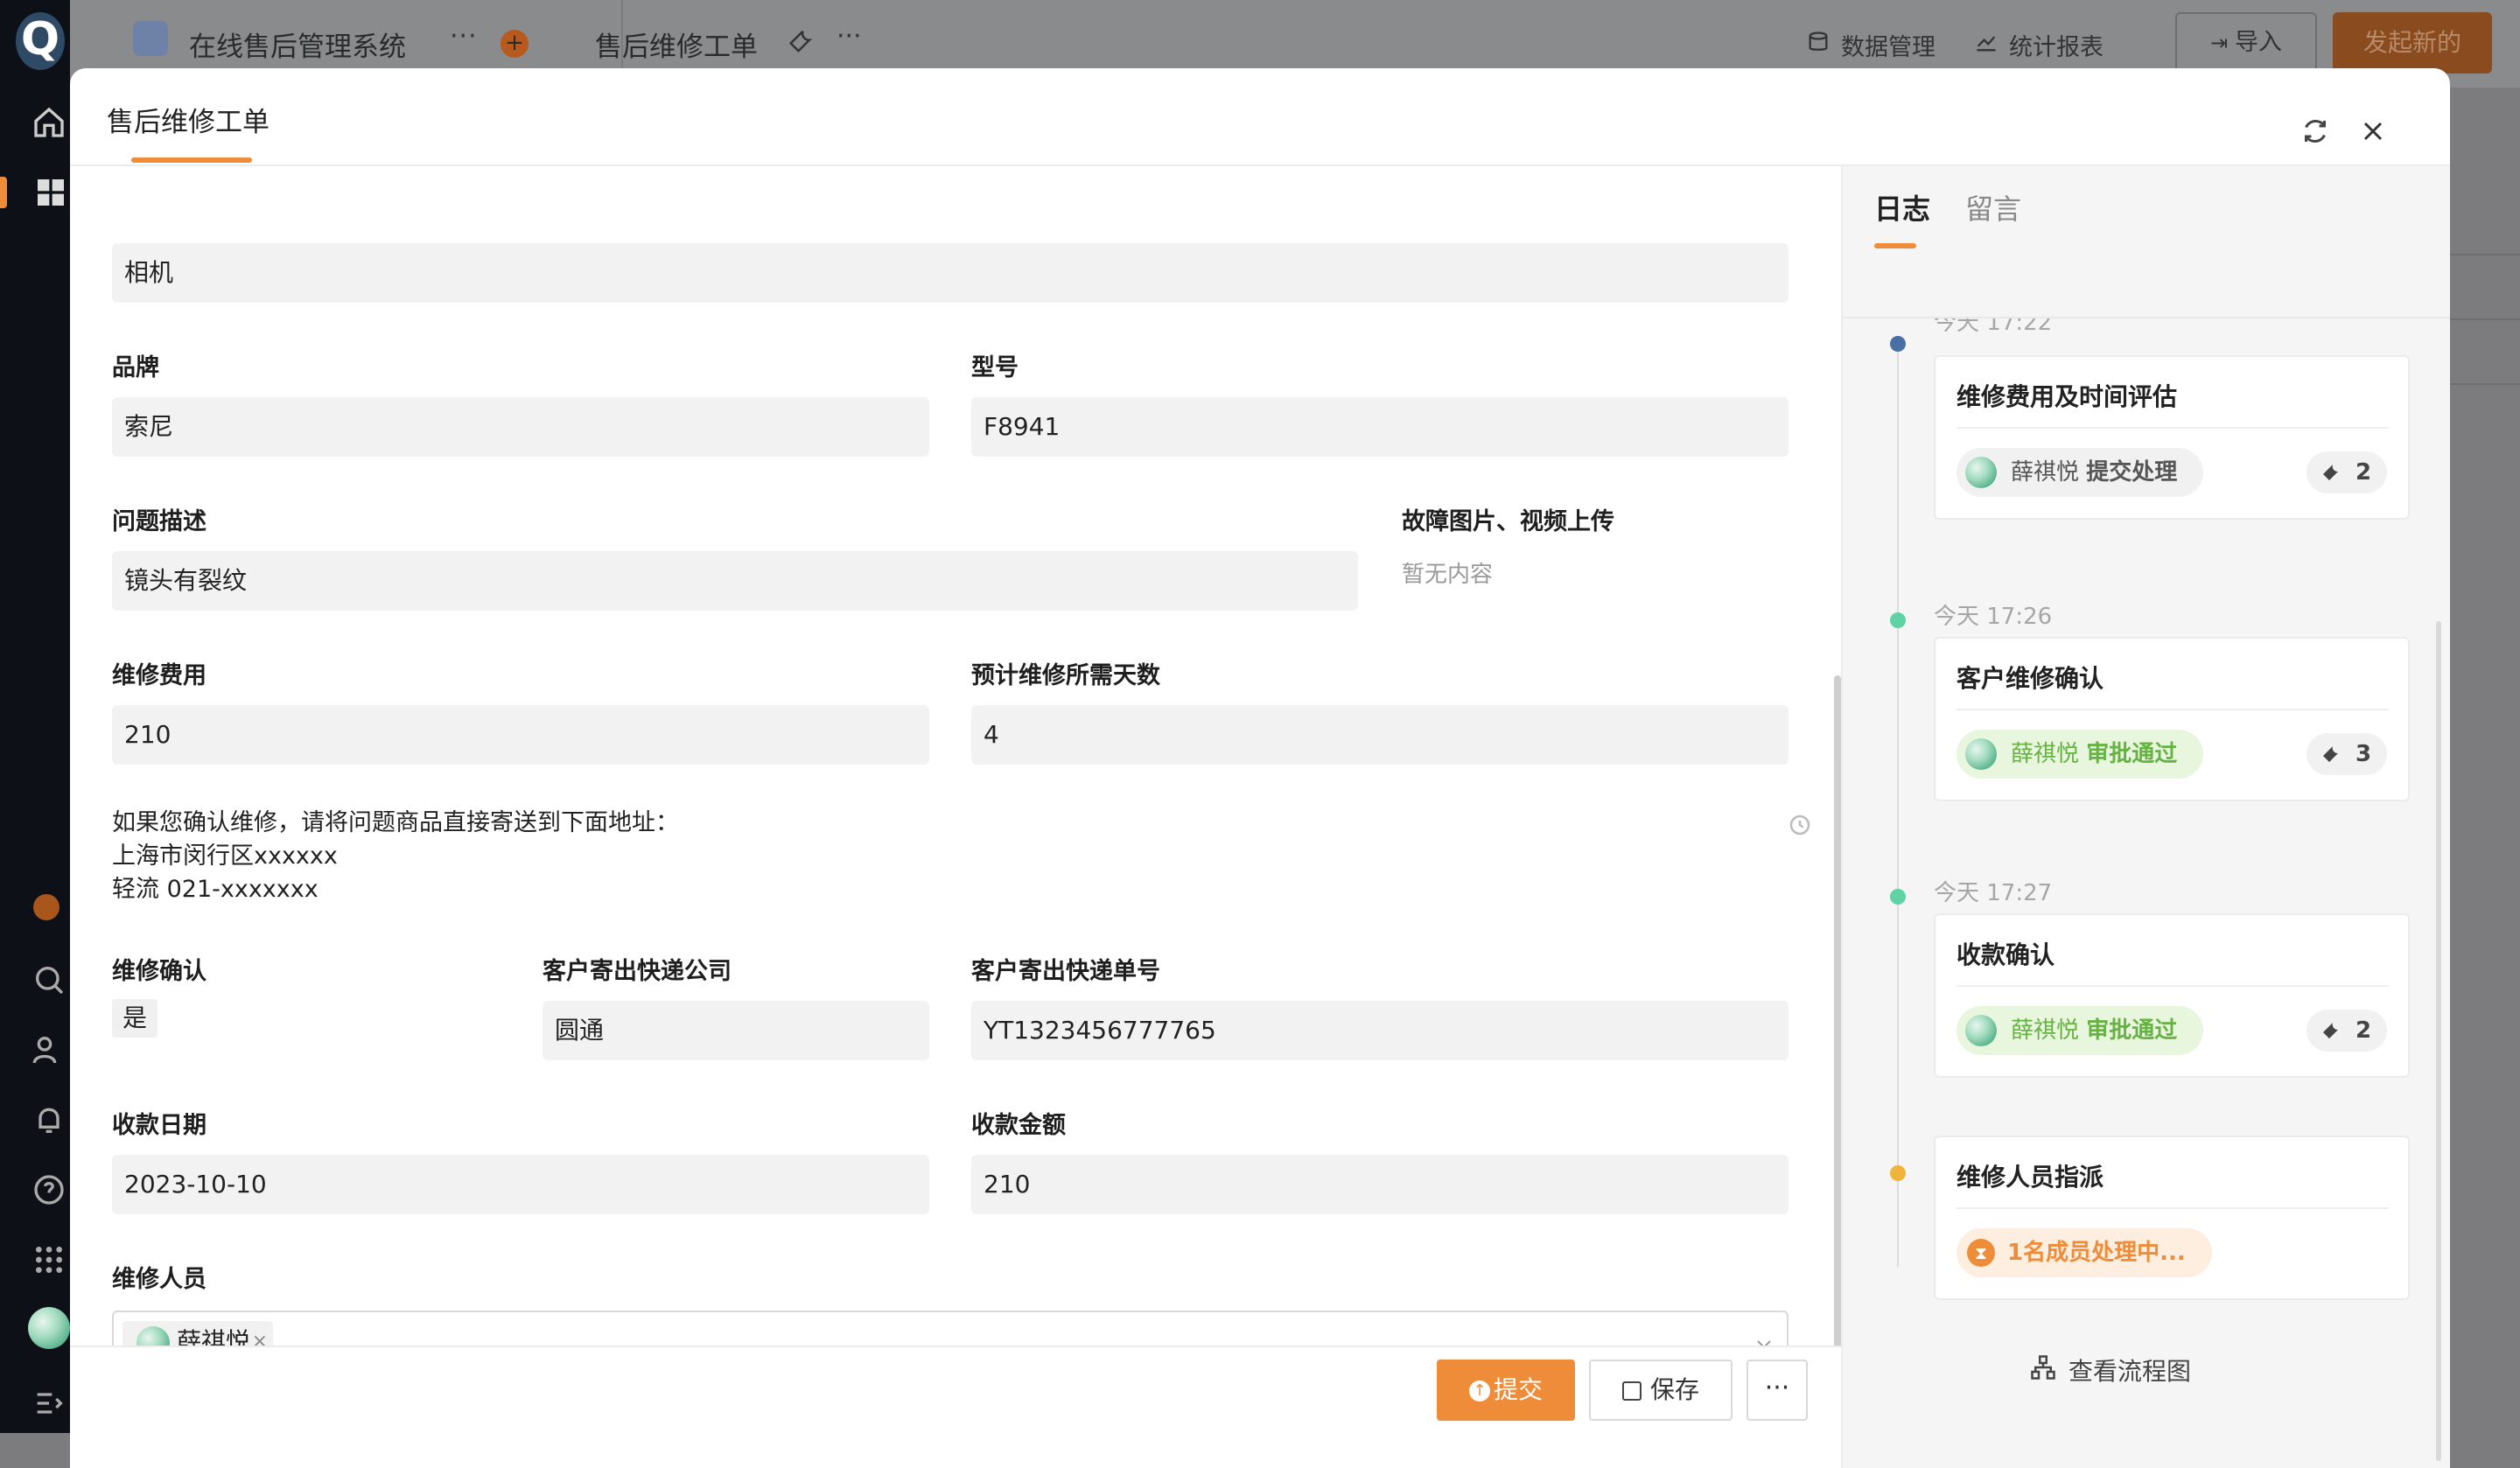 The height and width of the screenshot is (1468, 2520). What do you see at coordinates (2172, 719) in the screenshot?
I see `timeline-card: 客户维修确认 薛祺悦 审批通过 3` at bounding box center [2172, 719].